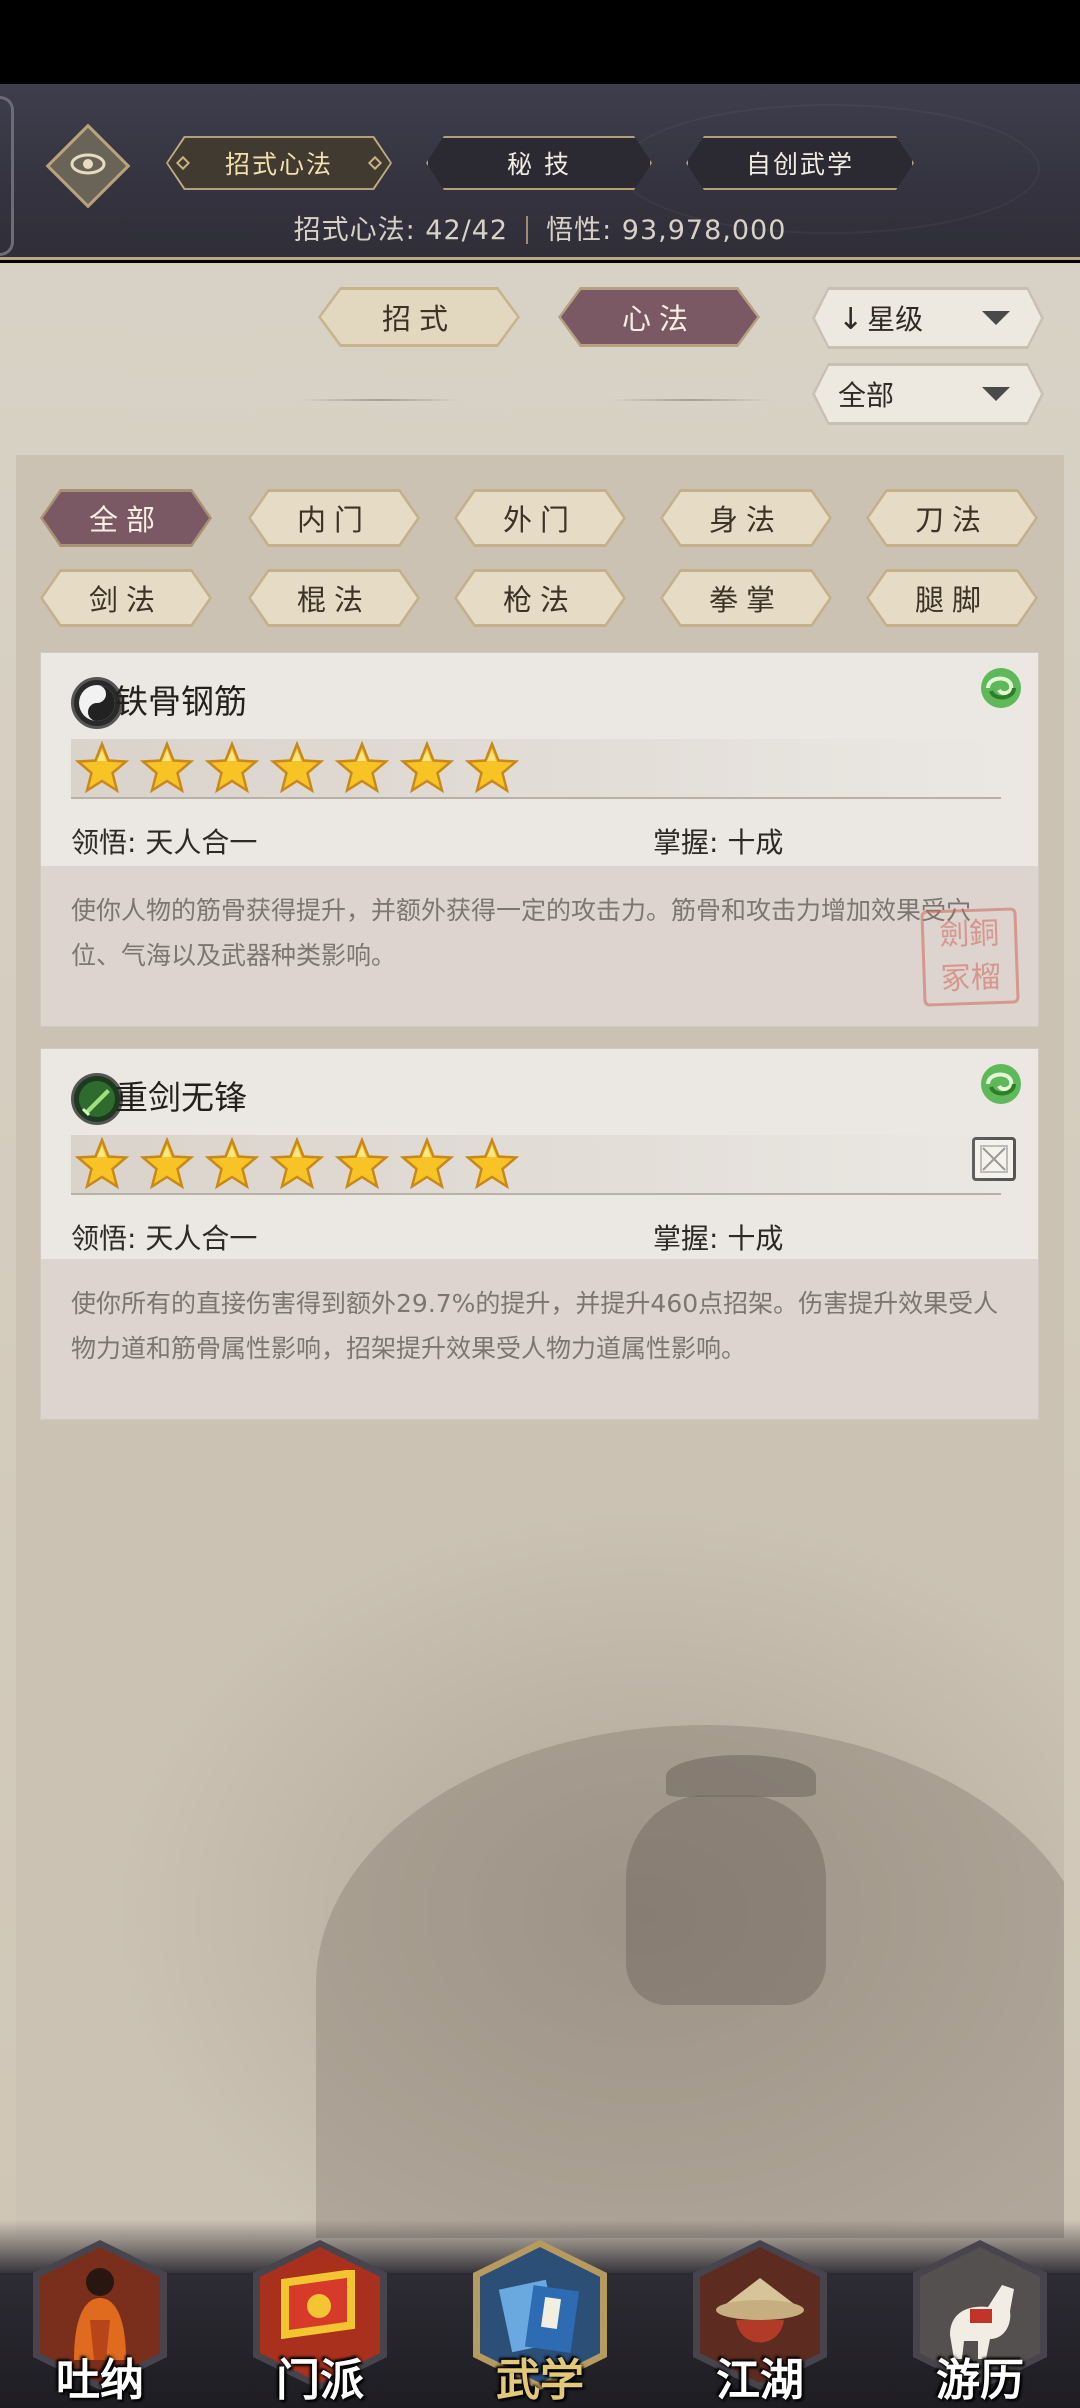 This screenshot has height=2408, width=1080. I want to click on filter-legs: 腿脚, so click(952, 598).